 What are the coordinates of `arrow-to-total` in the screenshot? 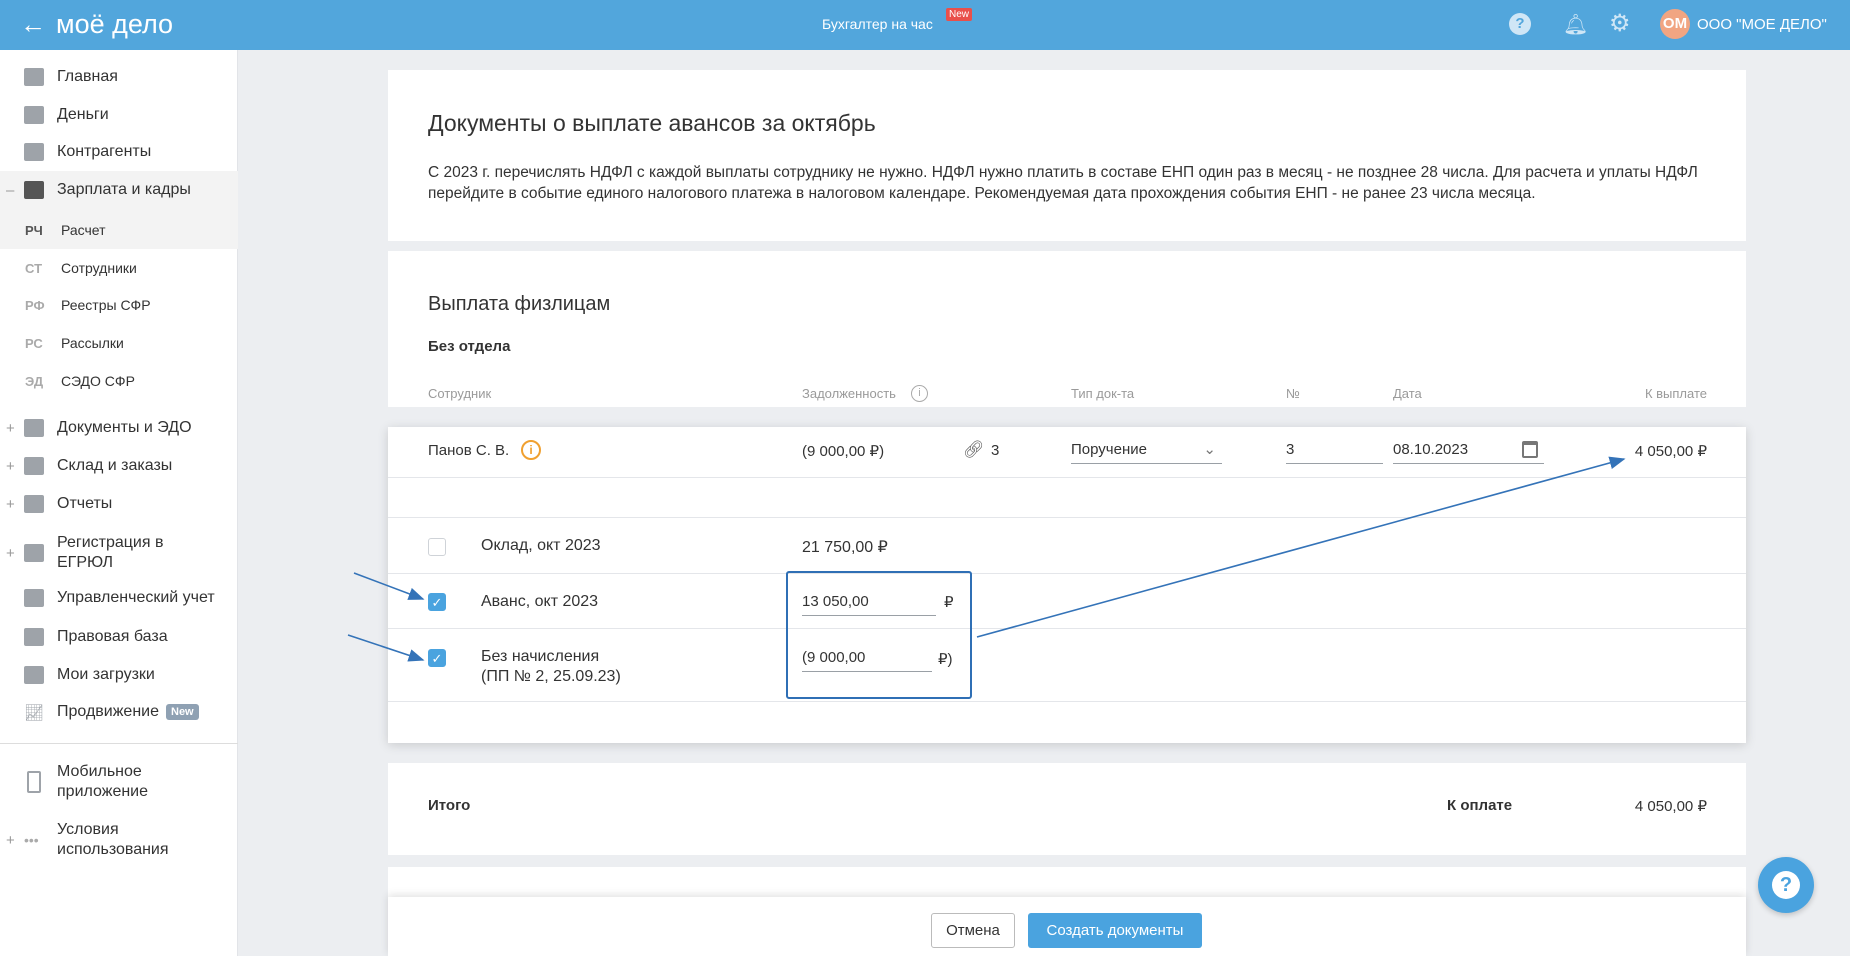 It's located at (1301, 547).